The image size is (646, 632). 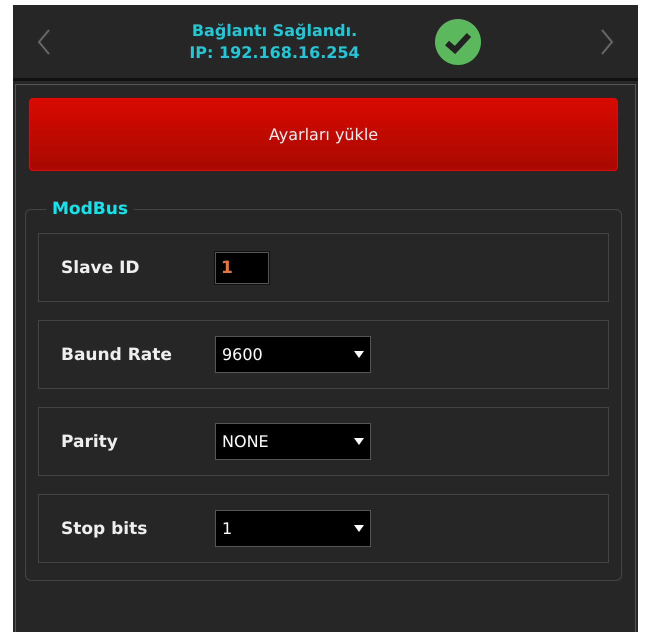 What do you see at coordinates (274, 53) in the screenshot?
I see `ip-address: IP: 192.168.16.254` at bounding box center [274, 53].